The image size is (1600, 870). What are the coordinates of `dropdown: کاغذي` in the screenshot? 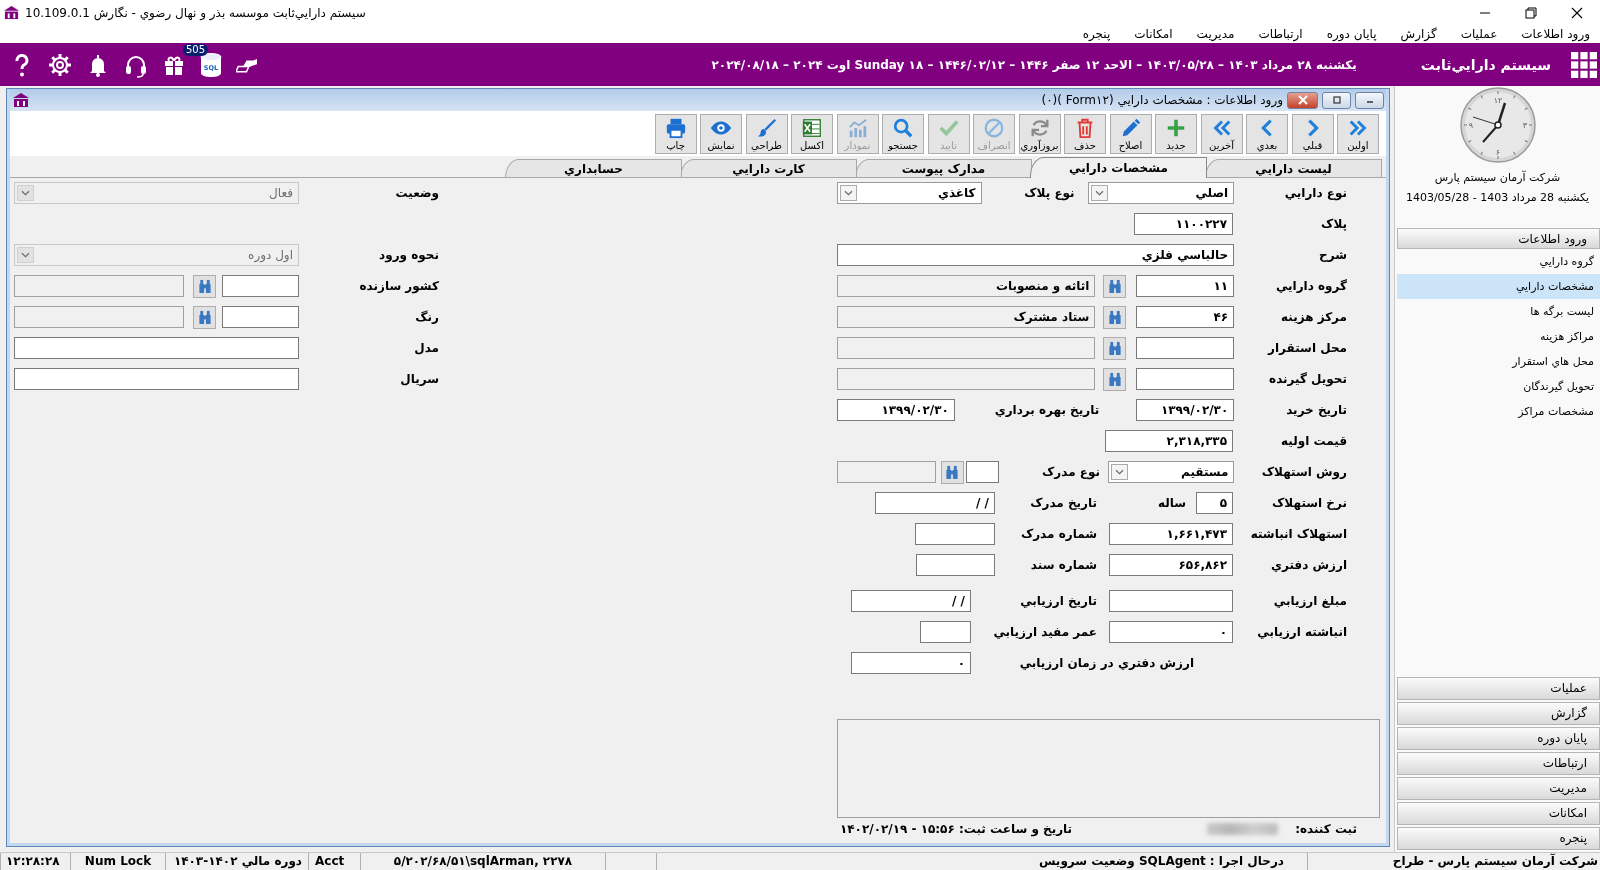 It's located at (909, 193).